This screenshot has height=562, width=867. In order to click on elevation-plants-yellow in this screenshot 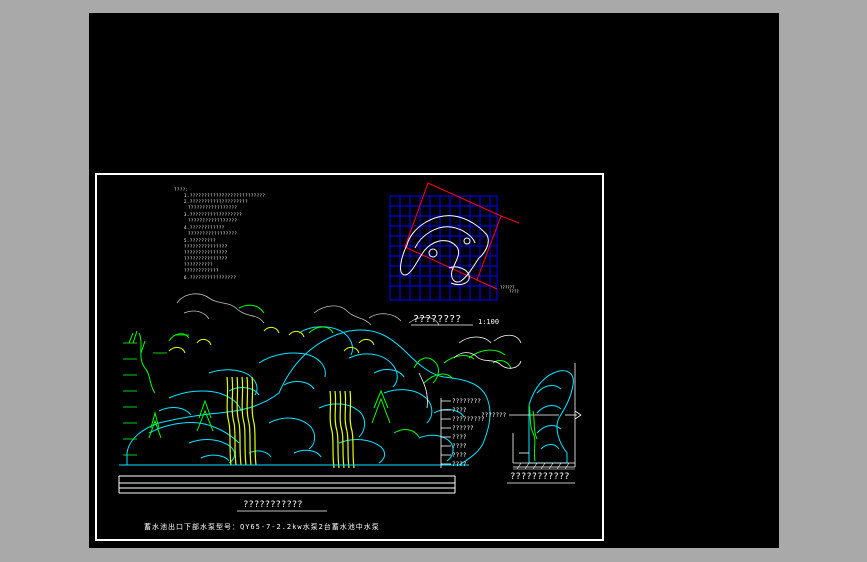, I will do `click(271, 340)`.